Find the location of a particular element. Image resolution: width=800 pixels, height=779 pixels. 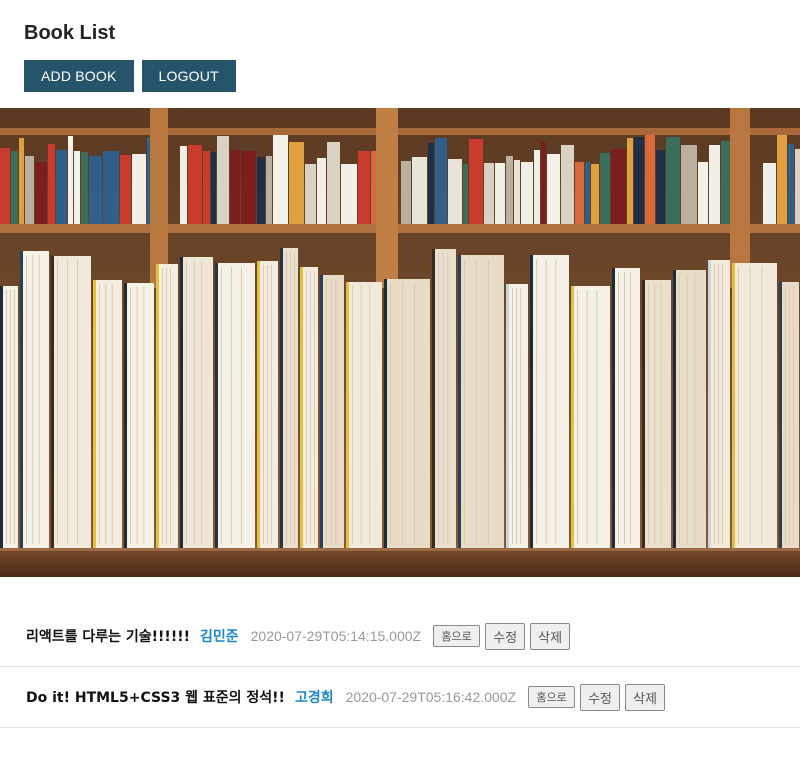

book-title: 리액트를 다루는 기술!!!!!! is located at coordinates (108, 636).